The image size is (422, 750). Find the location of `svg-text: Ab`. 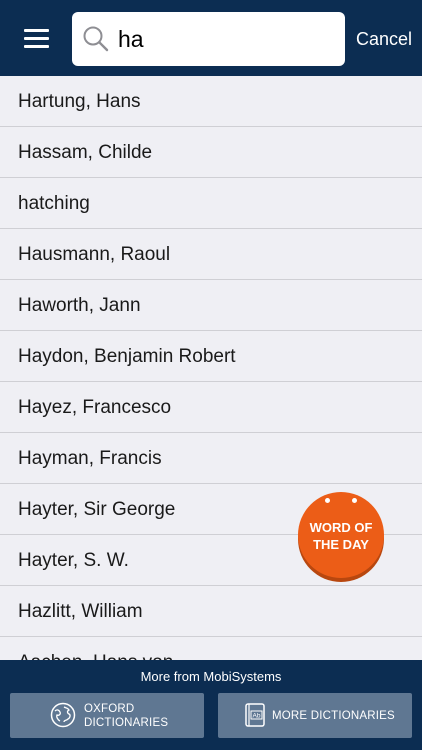

svg-text: Ab is located at coordinates (257, 716).